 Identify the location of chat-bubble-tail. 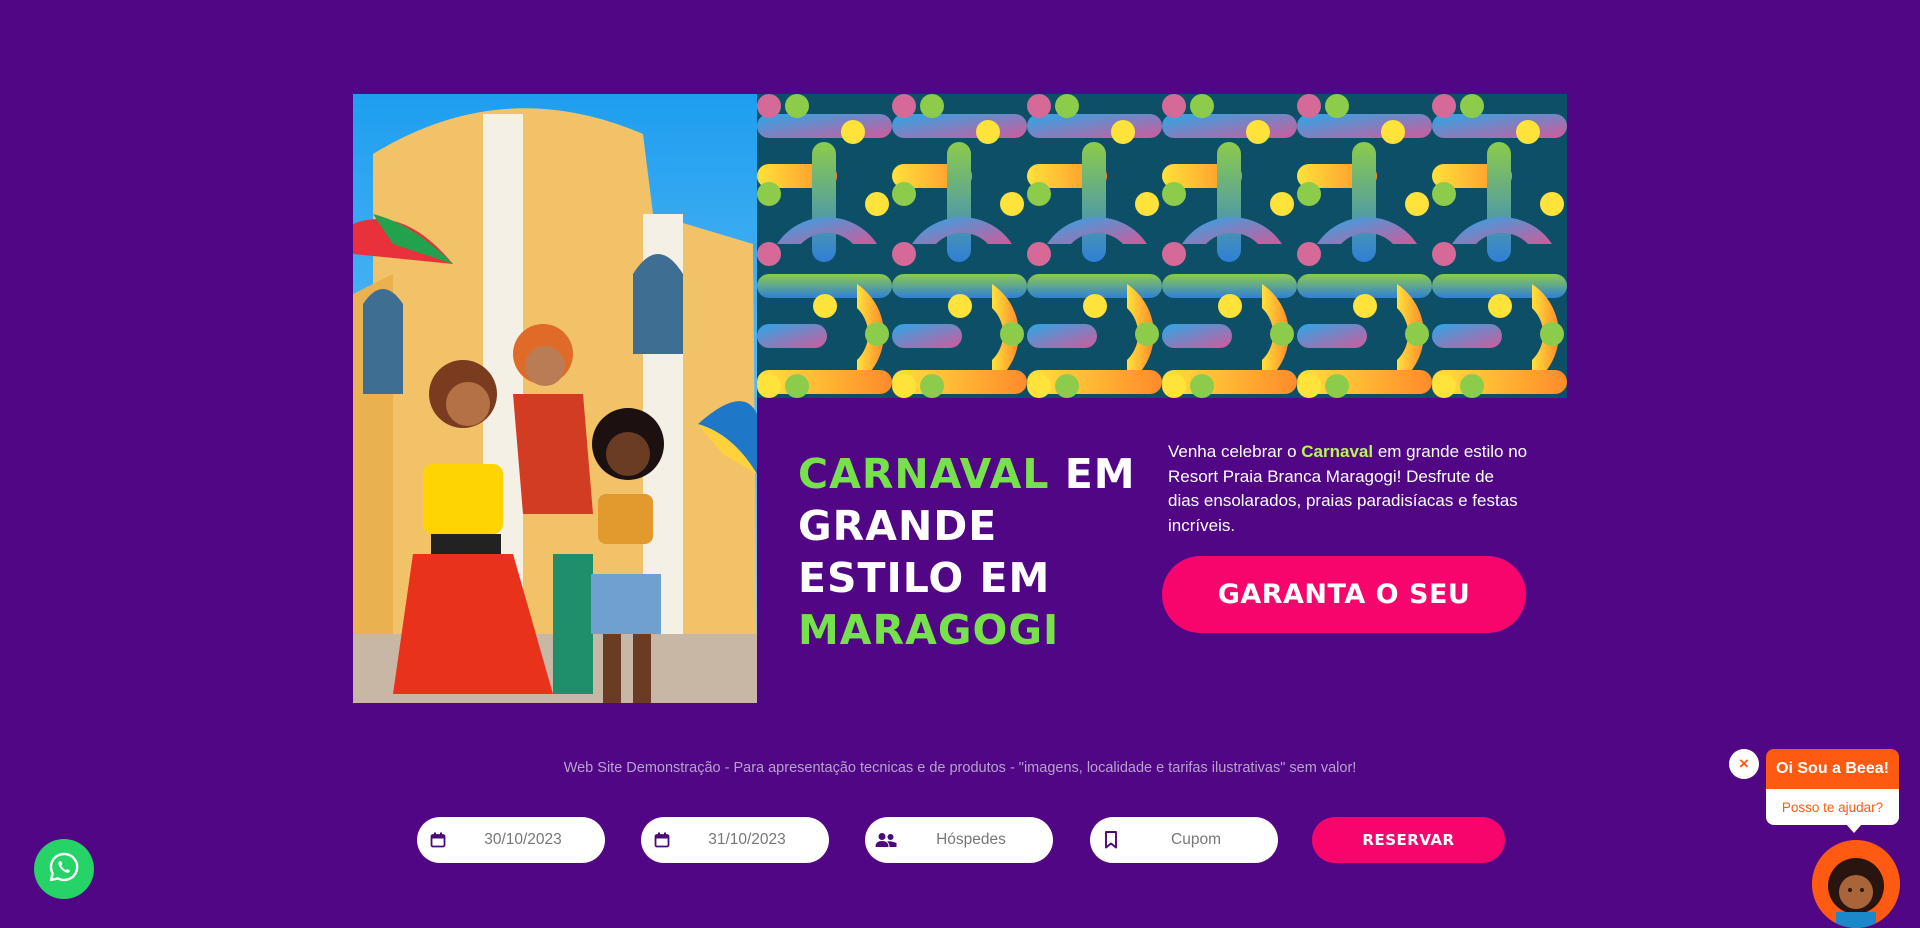
(1854, 828).